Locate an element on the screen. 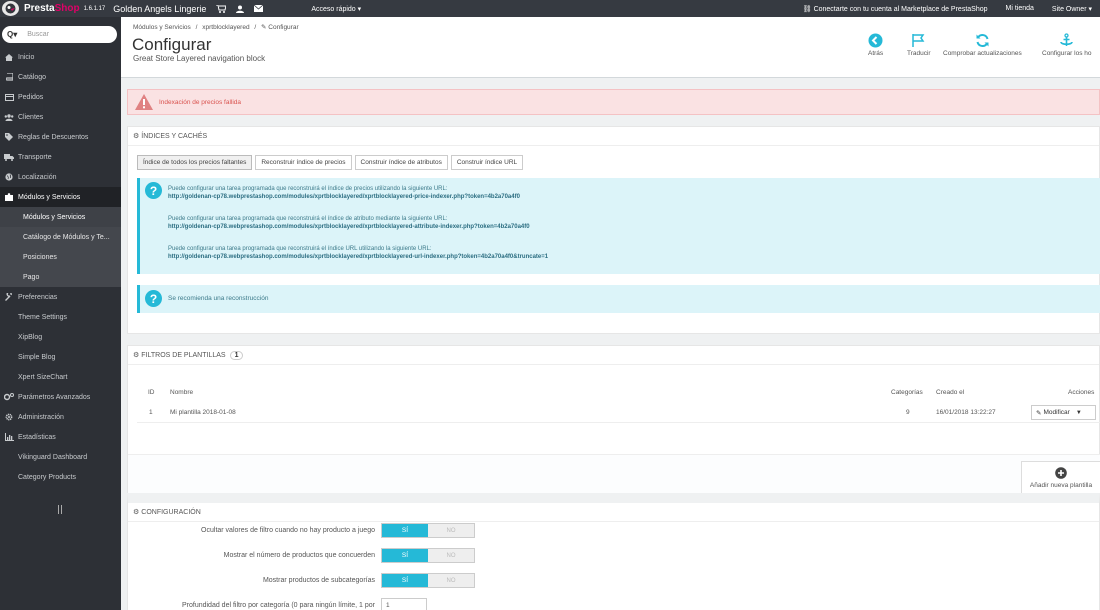 The height and width of the screenshot is (610, 1100). price-index-failed-alert: Indexación de precios fallida is located at coordinates (613, 102).